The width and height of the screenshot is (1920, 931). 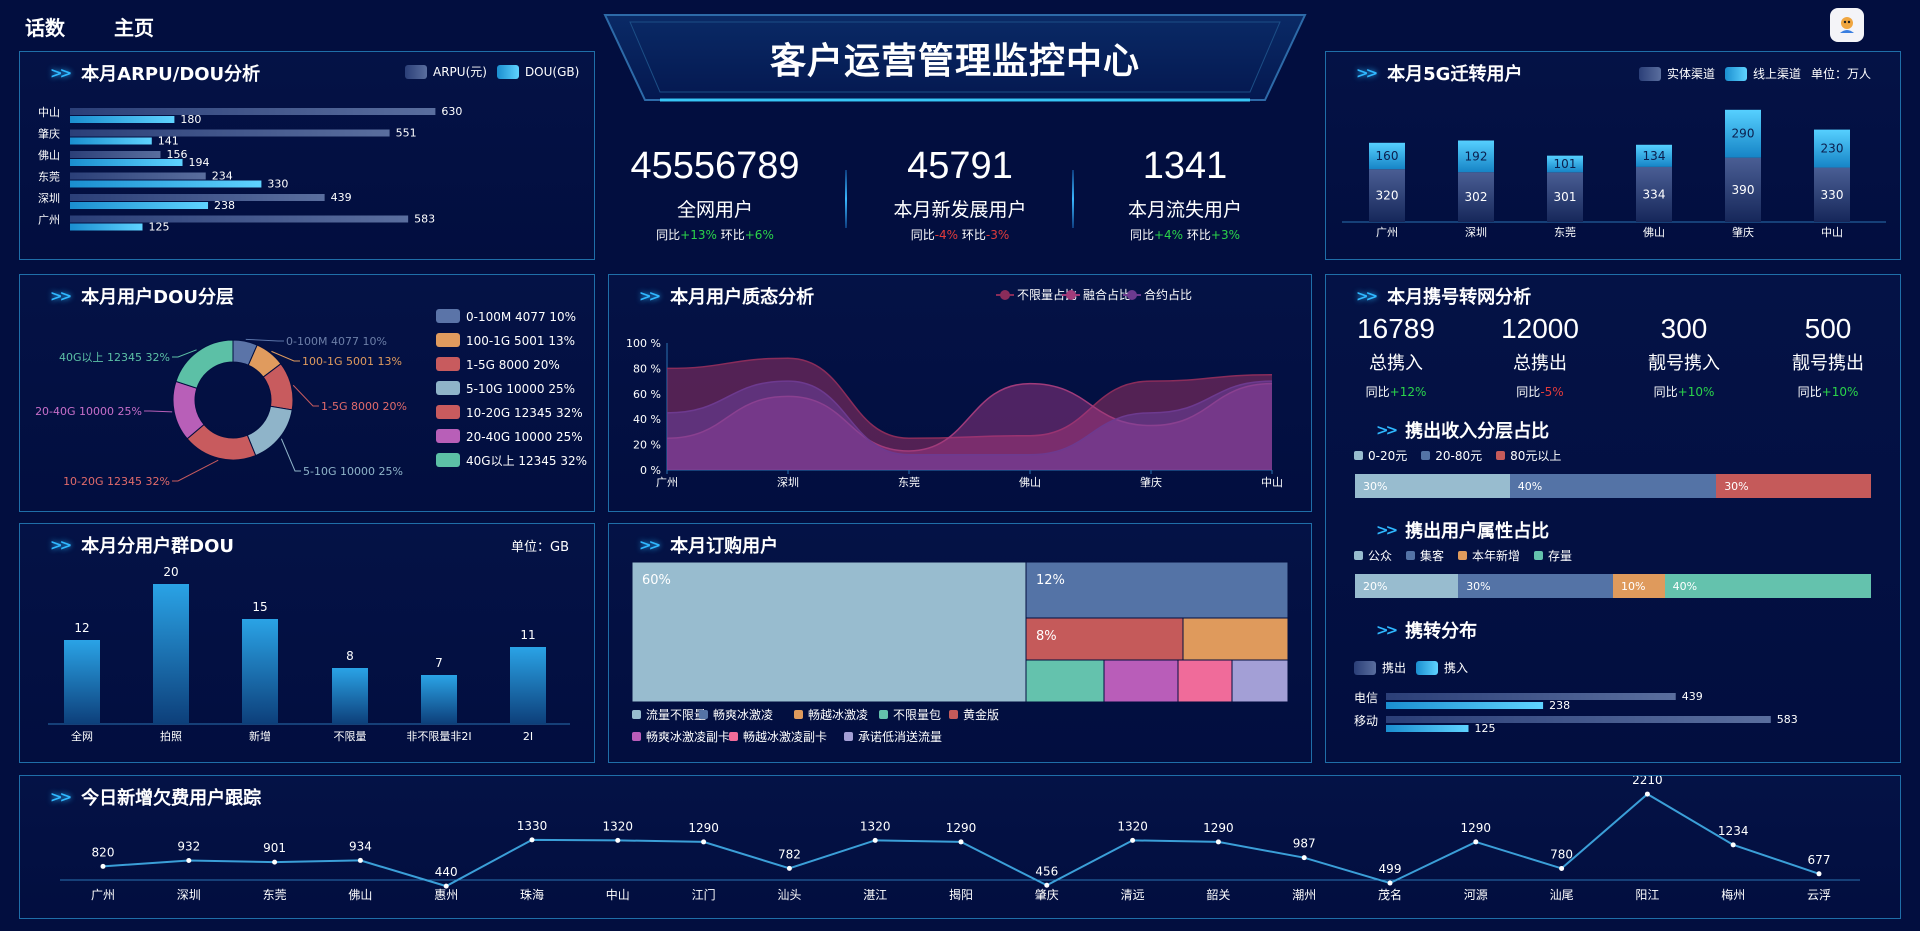 What do you see at coordinates (1561, 854) in the screenshot?
I see `value-label: 780` at bounding box center [1561, 854].